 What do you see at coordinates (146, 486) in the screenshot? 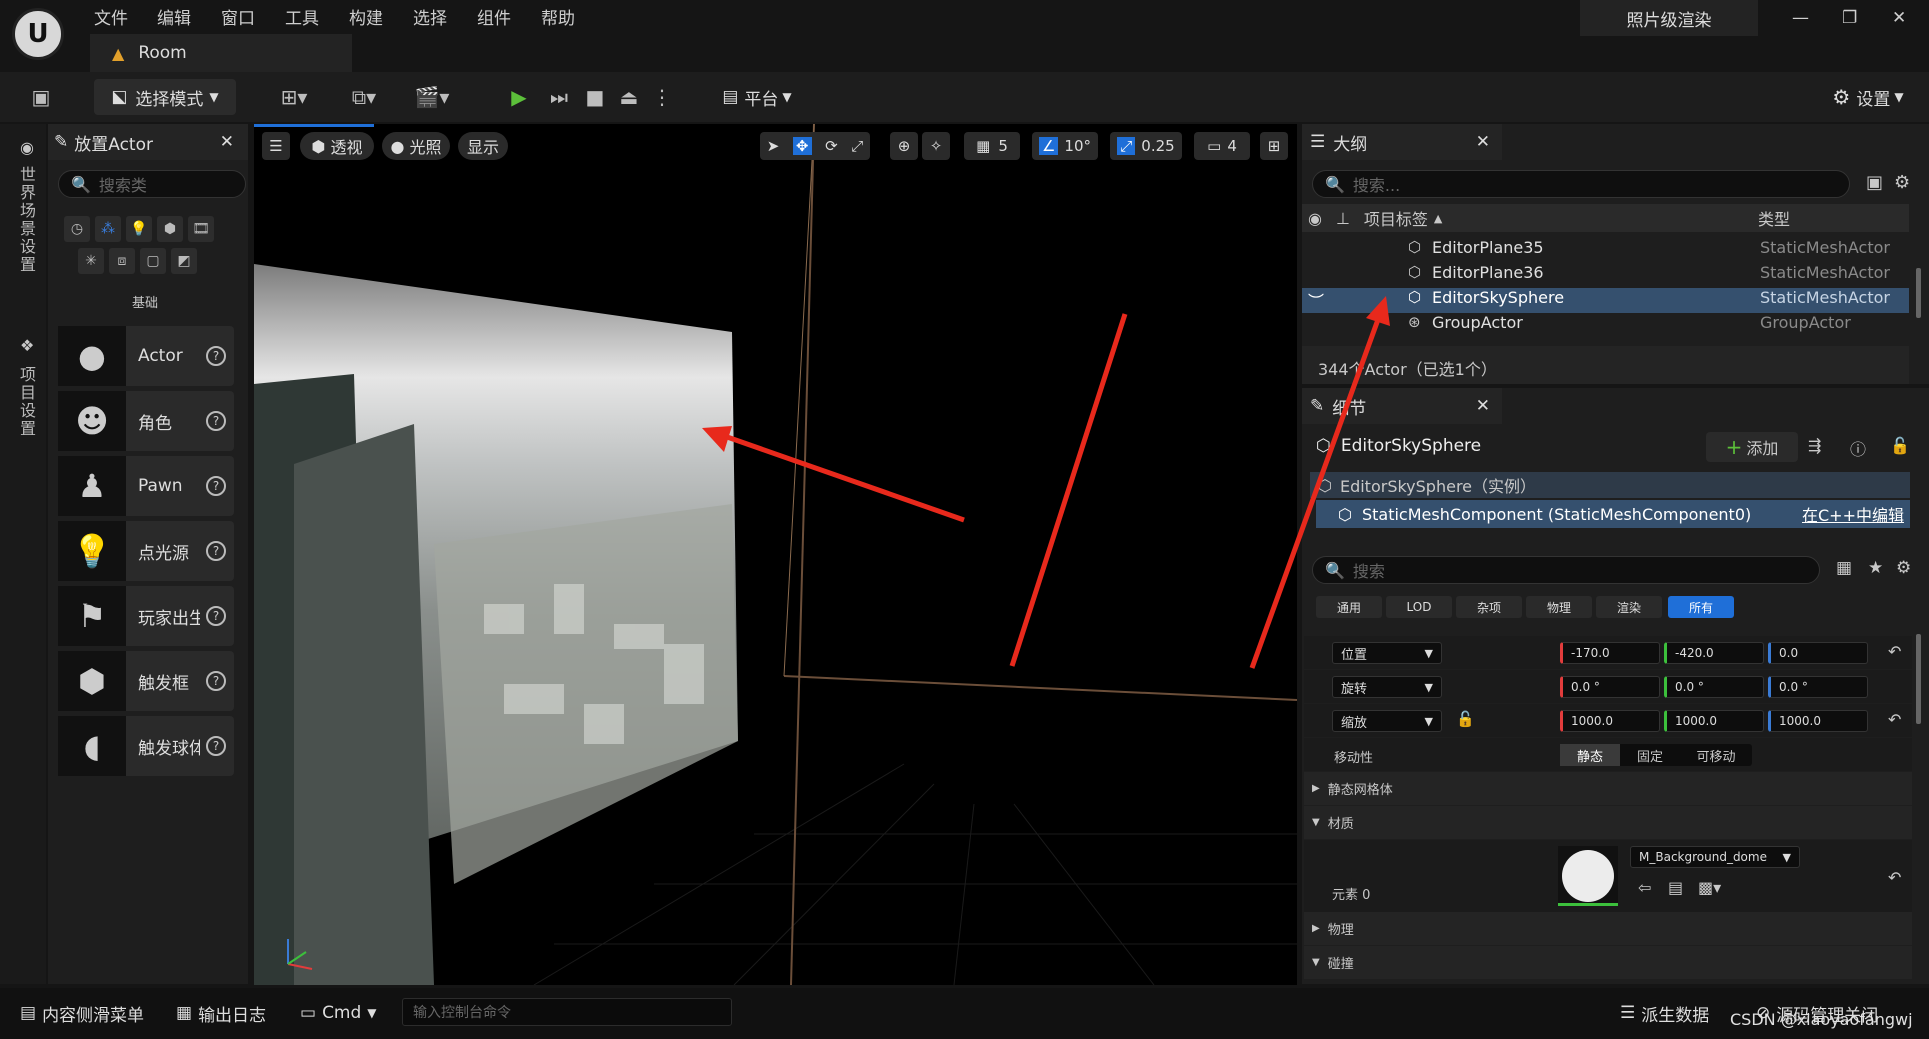
I see `place-item-pawn: ♟ Pawn ?` at bounding box center [146, 486].